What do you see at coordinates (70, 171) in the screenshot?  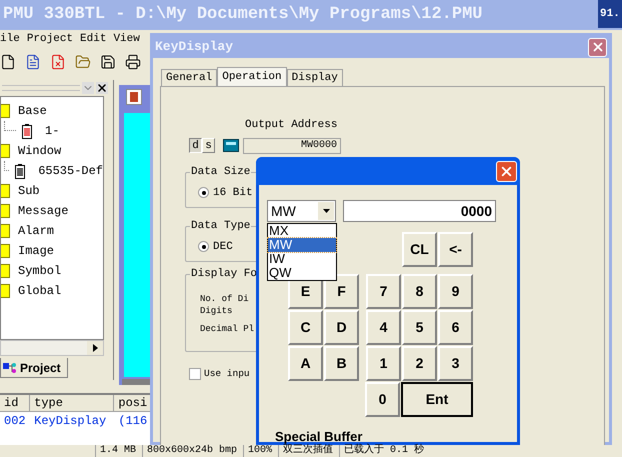 I see `tree-item: 65535-Def` at bounding box center [70, 171].